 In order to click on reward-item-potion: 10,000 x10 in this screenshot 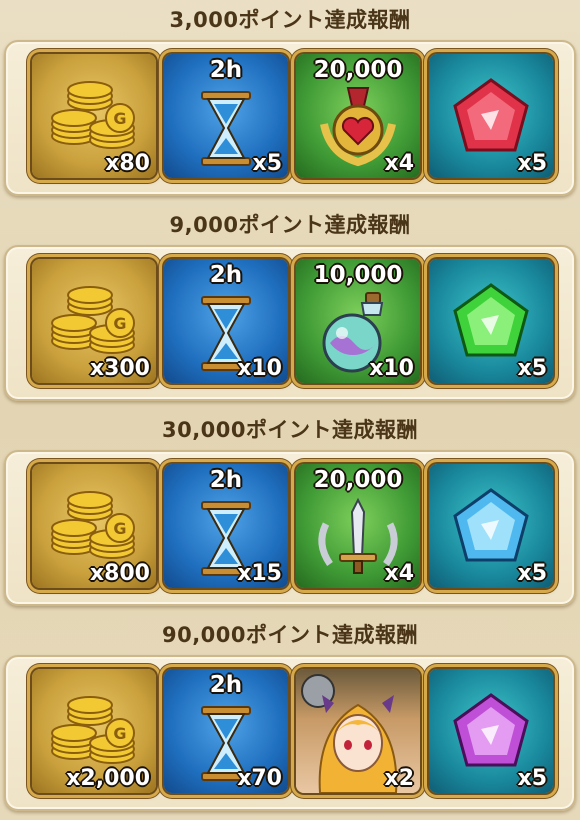, I will do `click(358, 321)`.